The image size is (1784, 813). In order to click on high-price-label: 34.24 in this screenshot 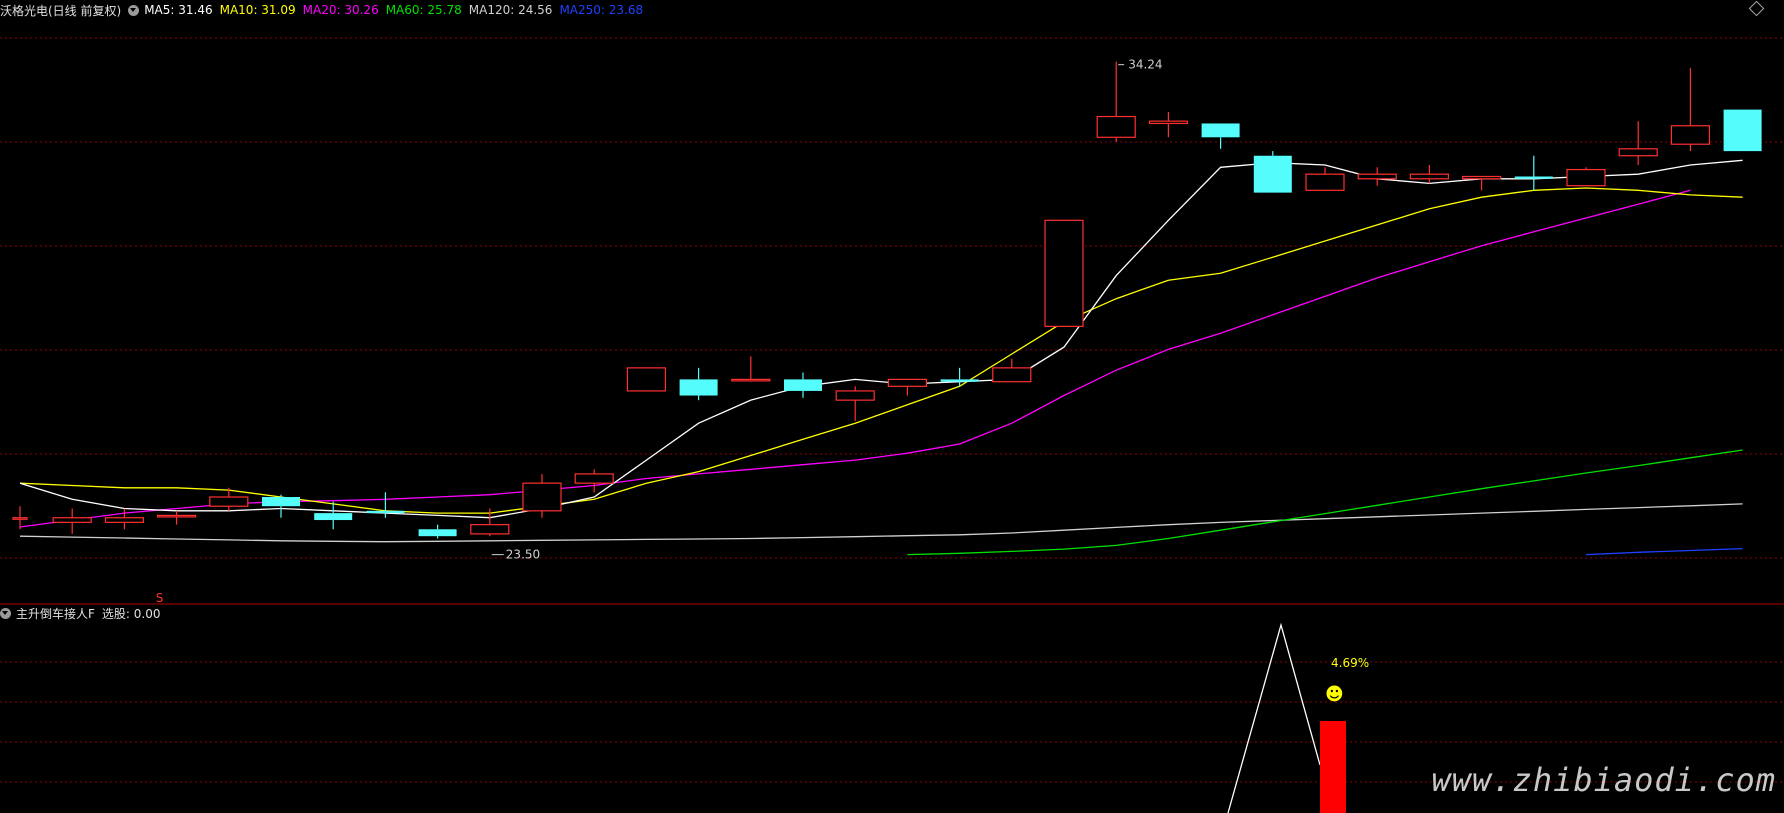, I will do `click(1145, 65)`.